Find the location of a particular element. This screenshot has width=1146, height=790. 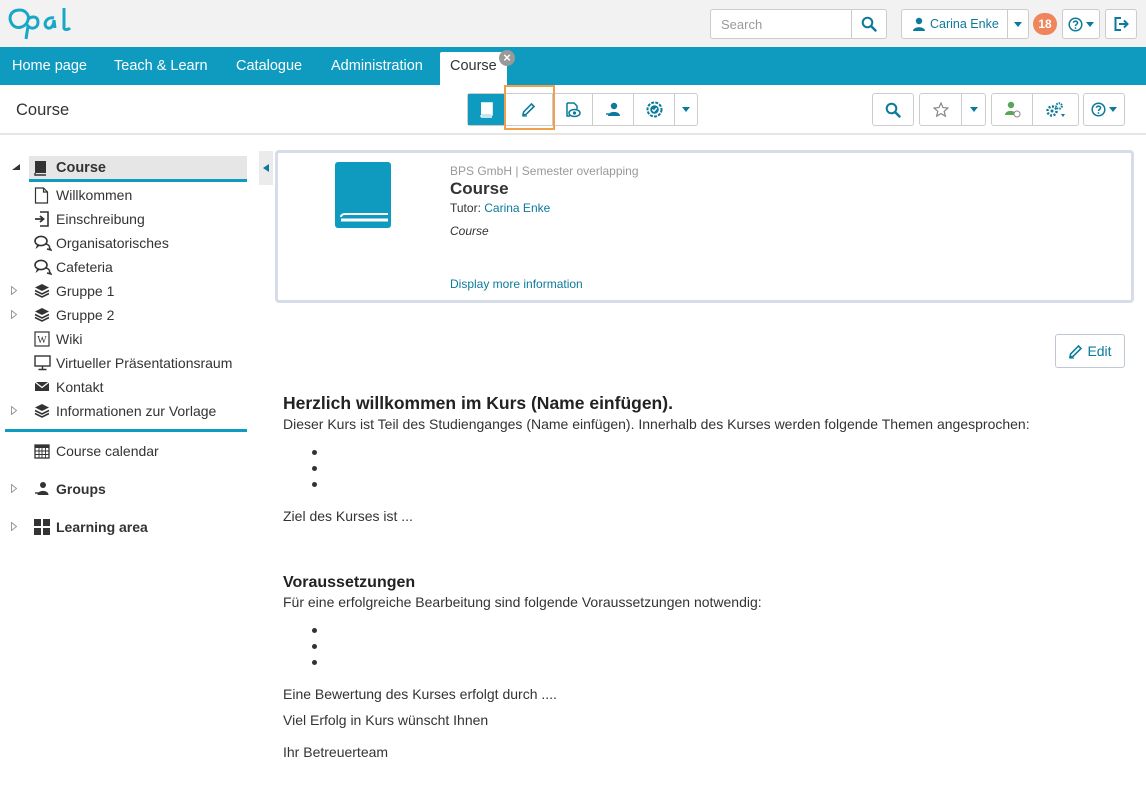

grid-icon is located at coordinates (42, 527).